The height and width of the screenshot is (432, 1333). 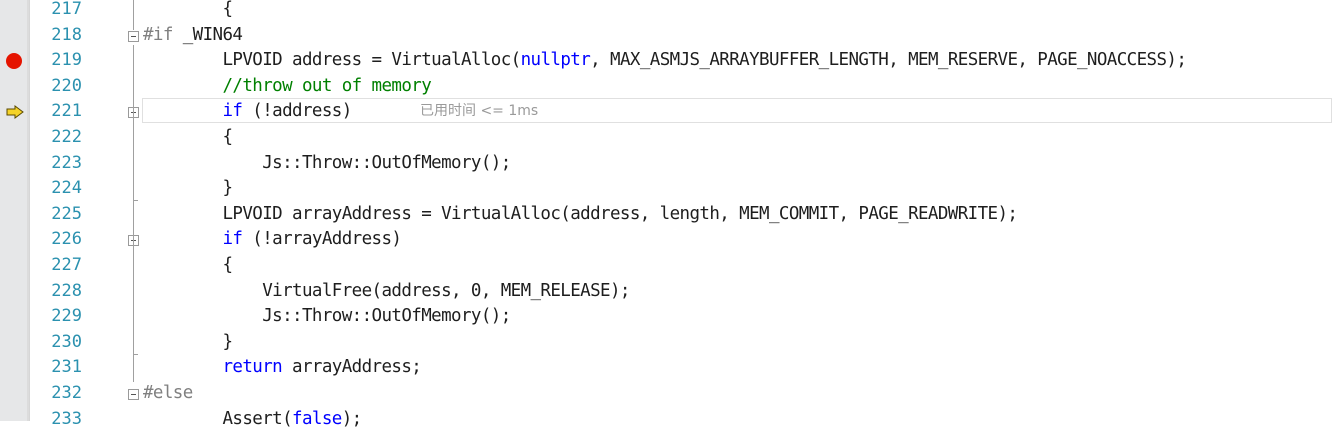 What do you see at coordinates (681, 87) in the screenshot?
I see `code-line: 220 //throw out of memory` at bounding box center [681, 87].